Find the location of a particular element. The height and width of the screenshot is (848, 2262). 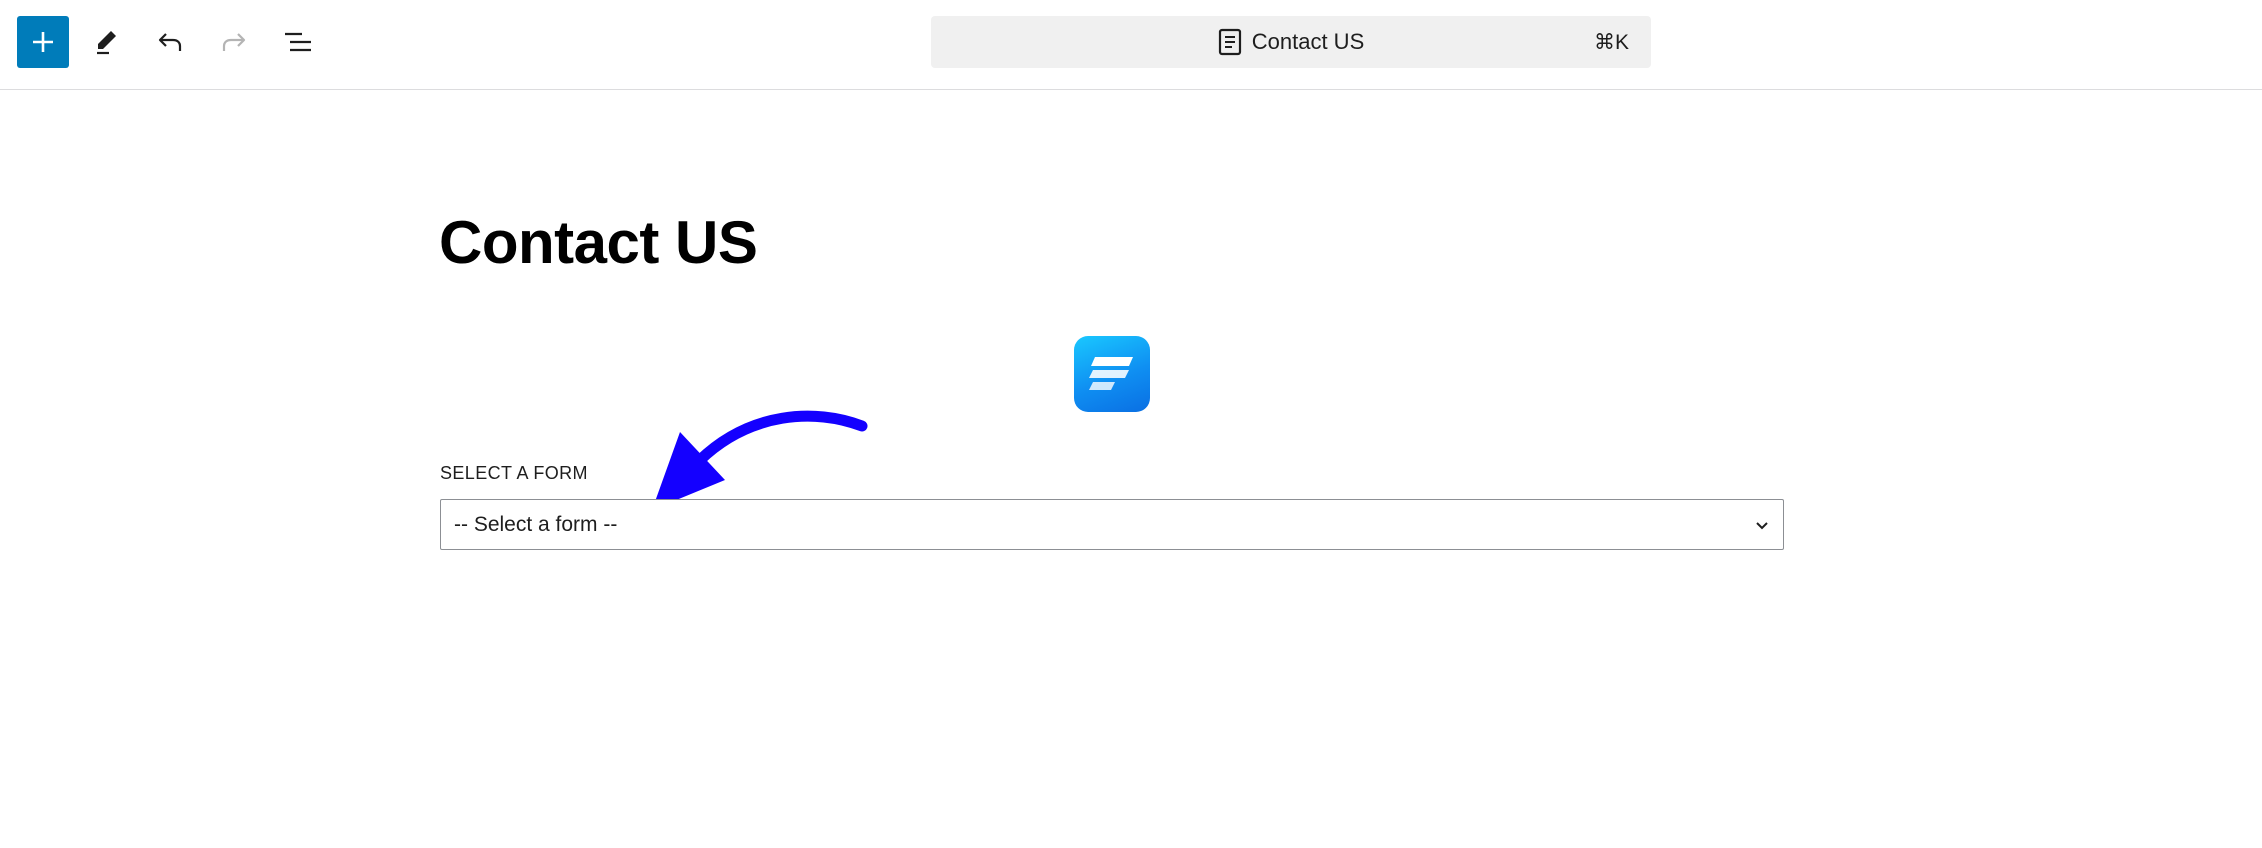

undo-button is located at coordinates (170, 42).